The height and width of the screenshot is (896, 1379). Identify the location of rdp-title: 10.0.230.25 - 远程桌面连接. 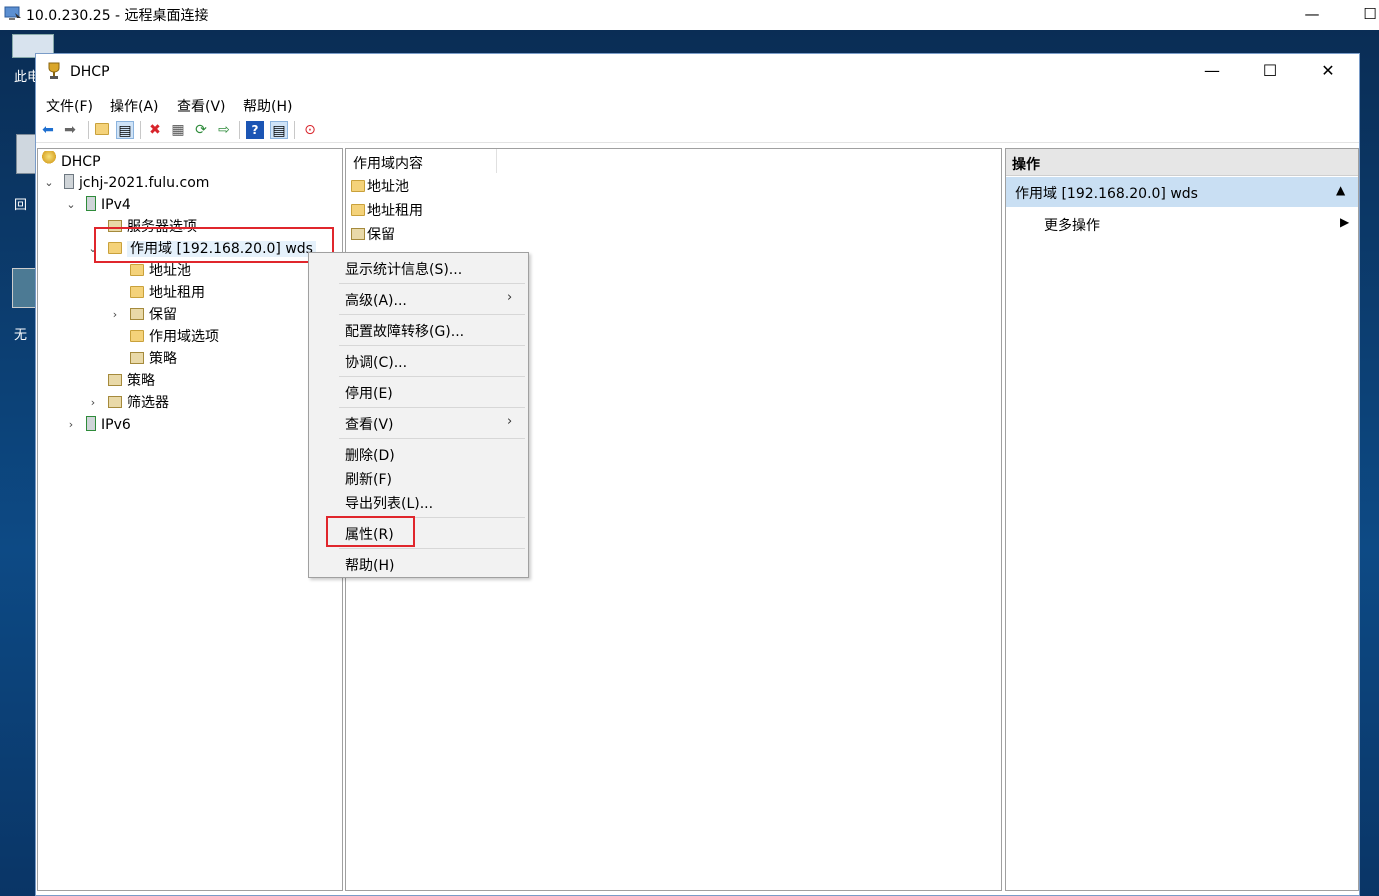
(117, 16).